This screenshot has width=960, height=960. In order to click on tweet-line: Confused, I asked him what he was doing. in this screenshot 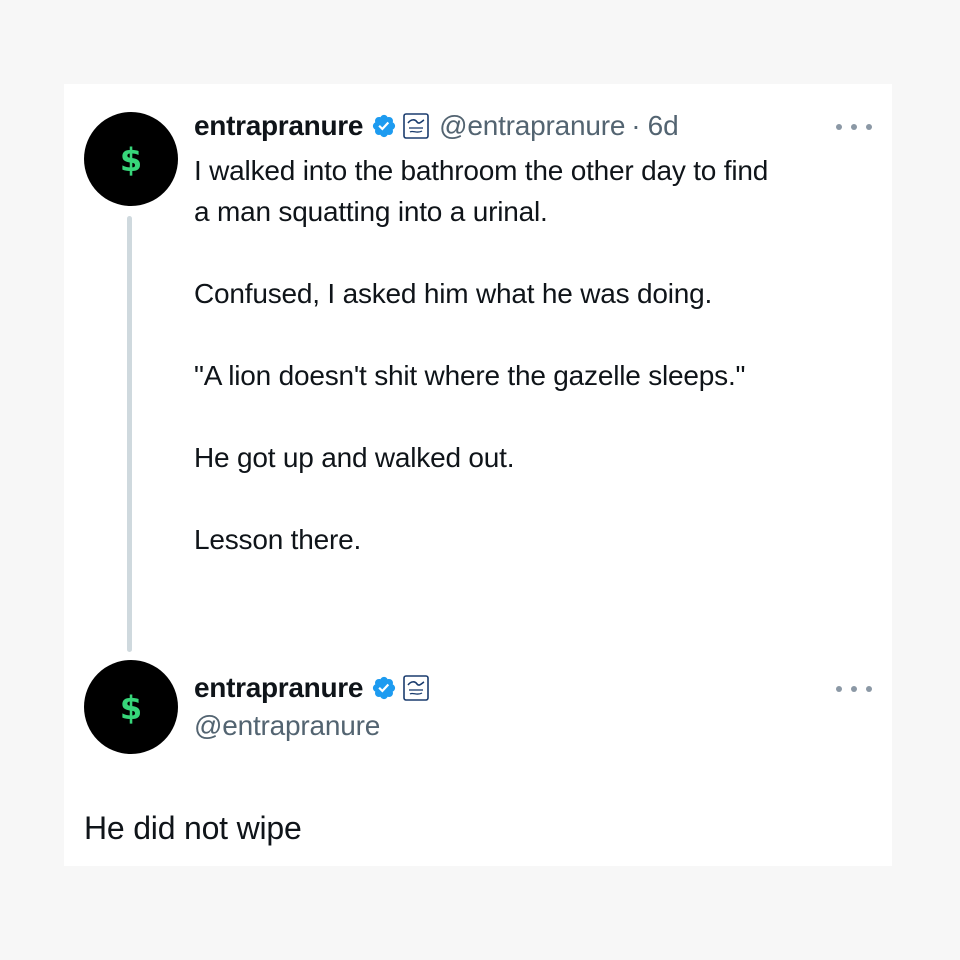, I will do `click(453, 293)`.